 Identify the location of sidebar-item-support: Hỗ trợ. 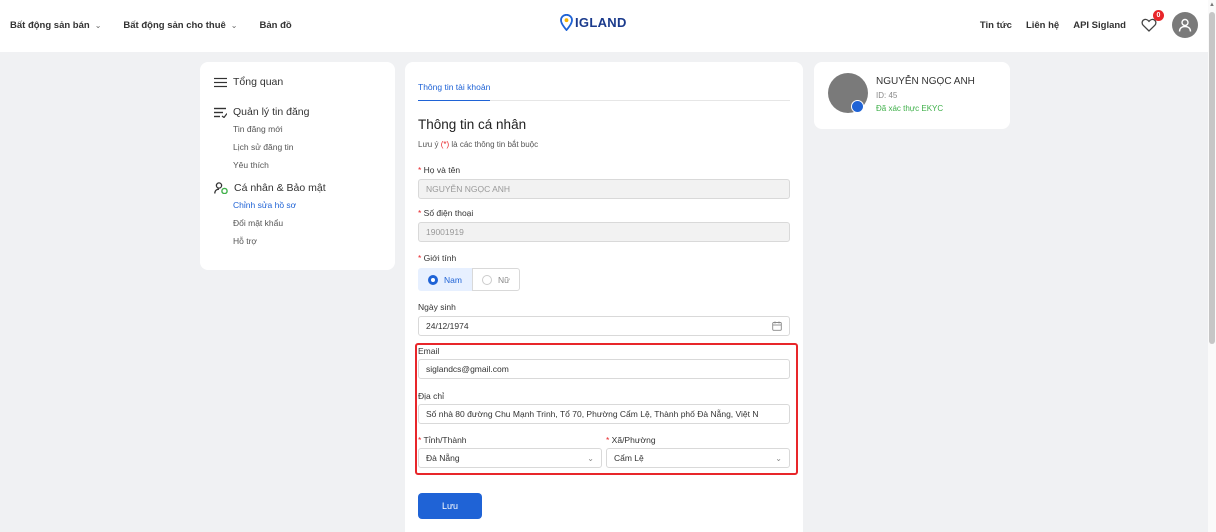
(297, 241).